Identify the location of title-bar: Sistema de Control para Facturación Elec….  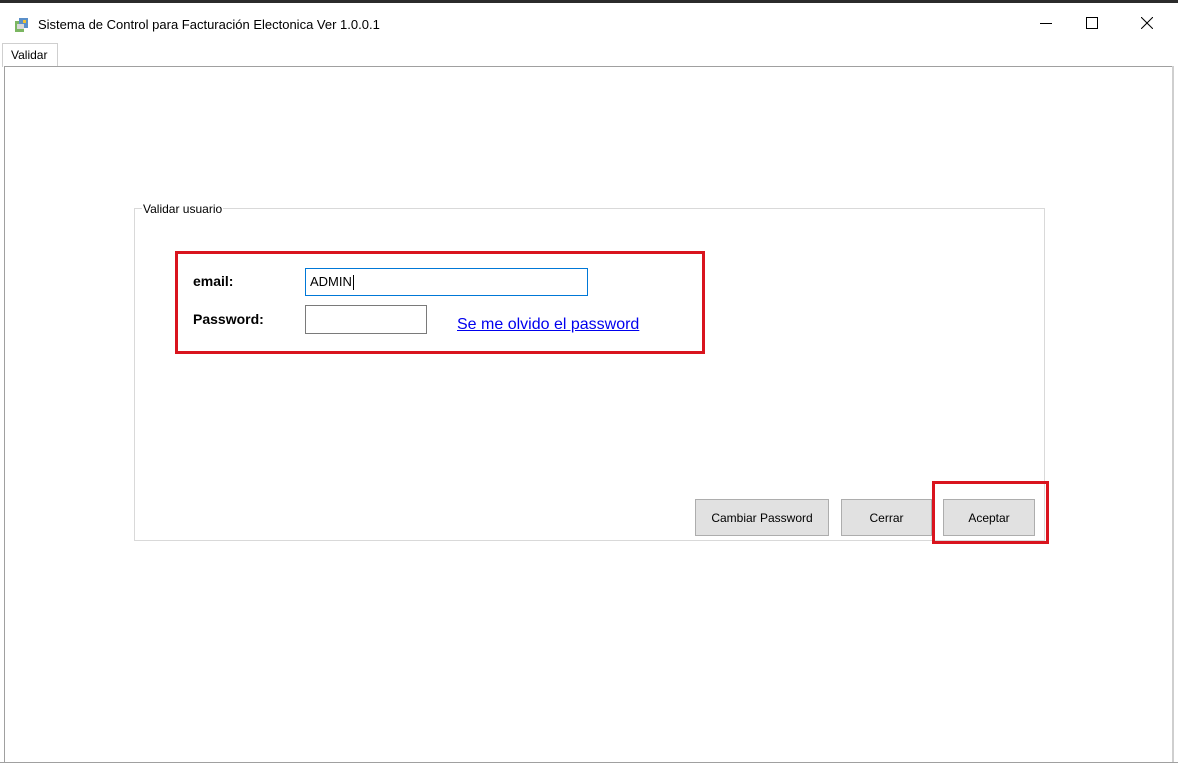
(589, 23).